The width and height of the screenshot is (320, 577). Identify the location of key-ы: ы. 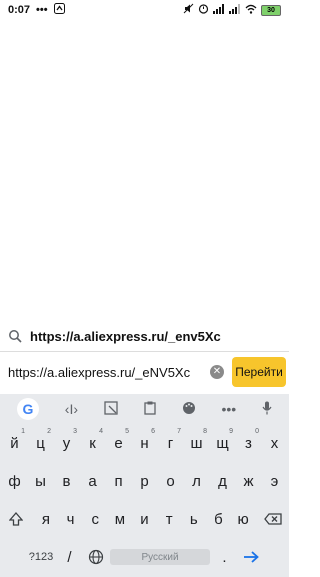
(40, 481).